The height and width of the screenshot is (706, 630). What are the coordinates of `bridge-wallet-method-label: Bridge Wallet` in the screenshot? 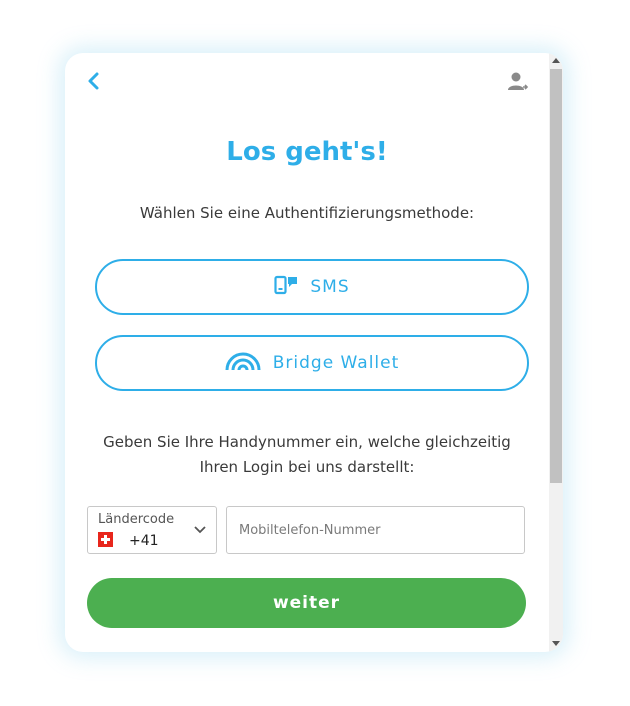 It's located at (336, 363).